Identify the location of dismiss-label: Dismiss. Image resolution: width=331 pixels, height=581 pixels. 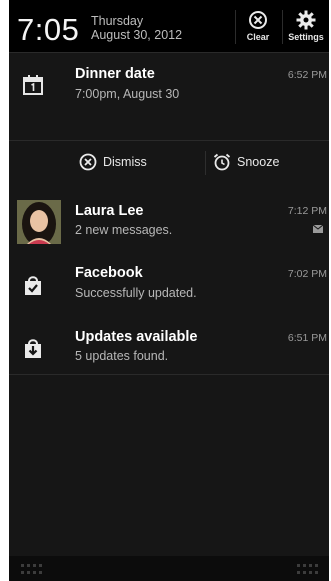
(125, 162).